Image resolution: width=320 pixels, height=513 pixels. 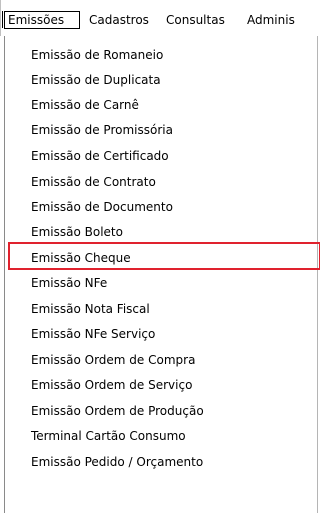 I want to click on menu-item-emissao-contrato: Emissão de Contrato, so click(x=93, y=182).